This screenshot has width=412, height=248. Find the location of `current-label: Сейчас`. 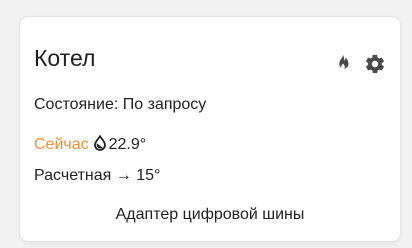

current-label: Сейчас is located at coordinates (61, 144).